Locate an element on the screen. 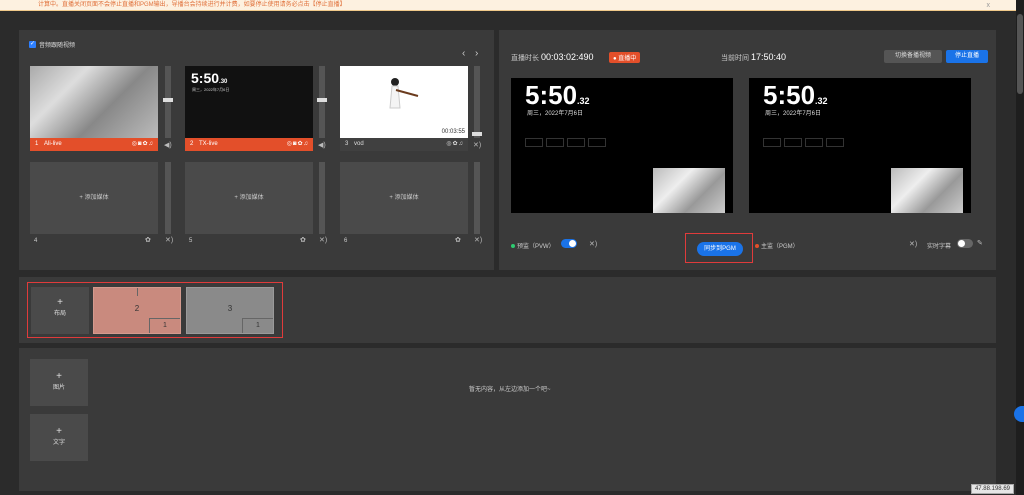  layout-card-main: 2 is located at coordinates (137, 308).